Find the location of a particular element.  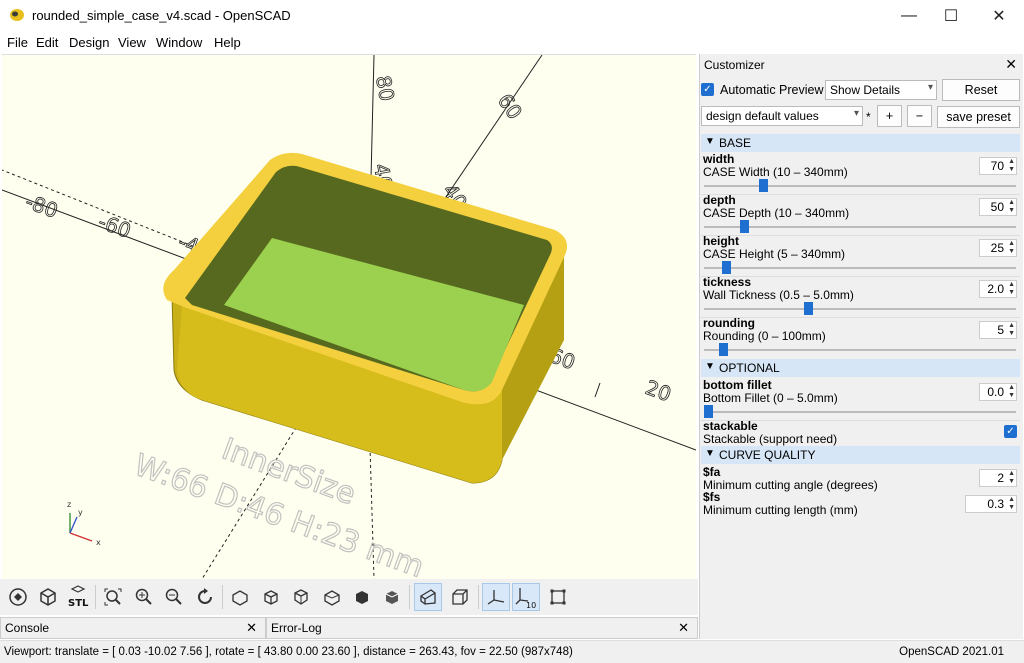

console-tab: Console ✕ is located at coordinates (133, 628).